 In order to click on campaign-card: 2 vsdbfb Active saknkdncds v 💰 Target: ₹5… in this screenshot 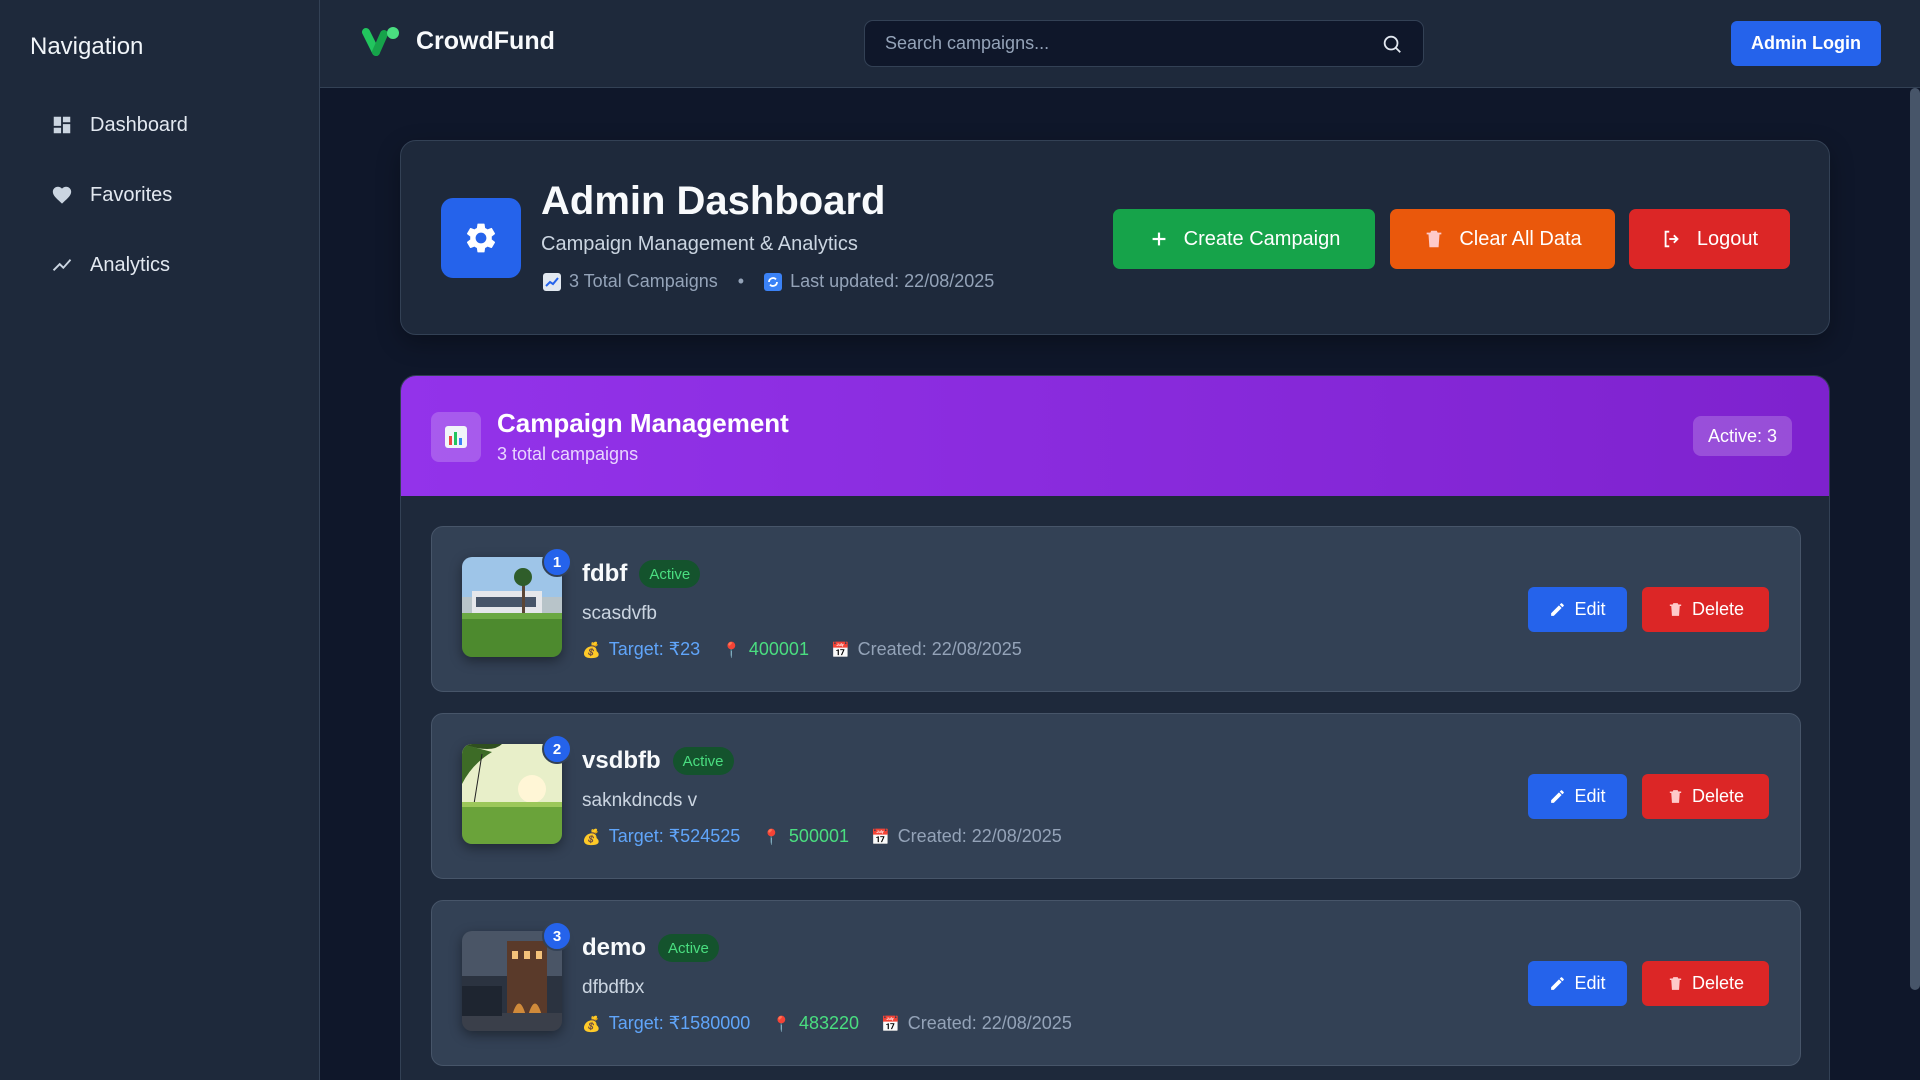, I will do `click(1116, 796)`.